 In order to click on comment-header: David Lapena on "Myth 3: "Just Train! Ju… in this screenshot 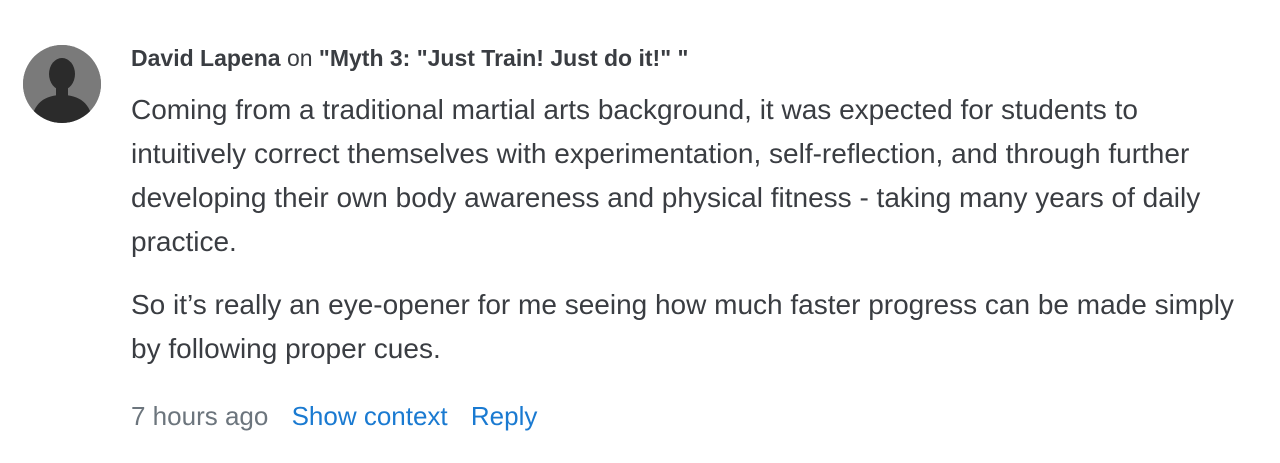, I will do `click(691, 58)`.